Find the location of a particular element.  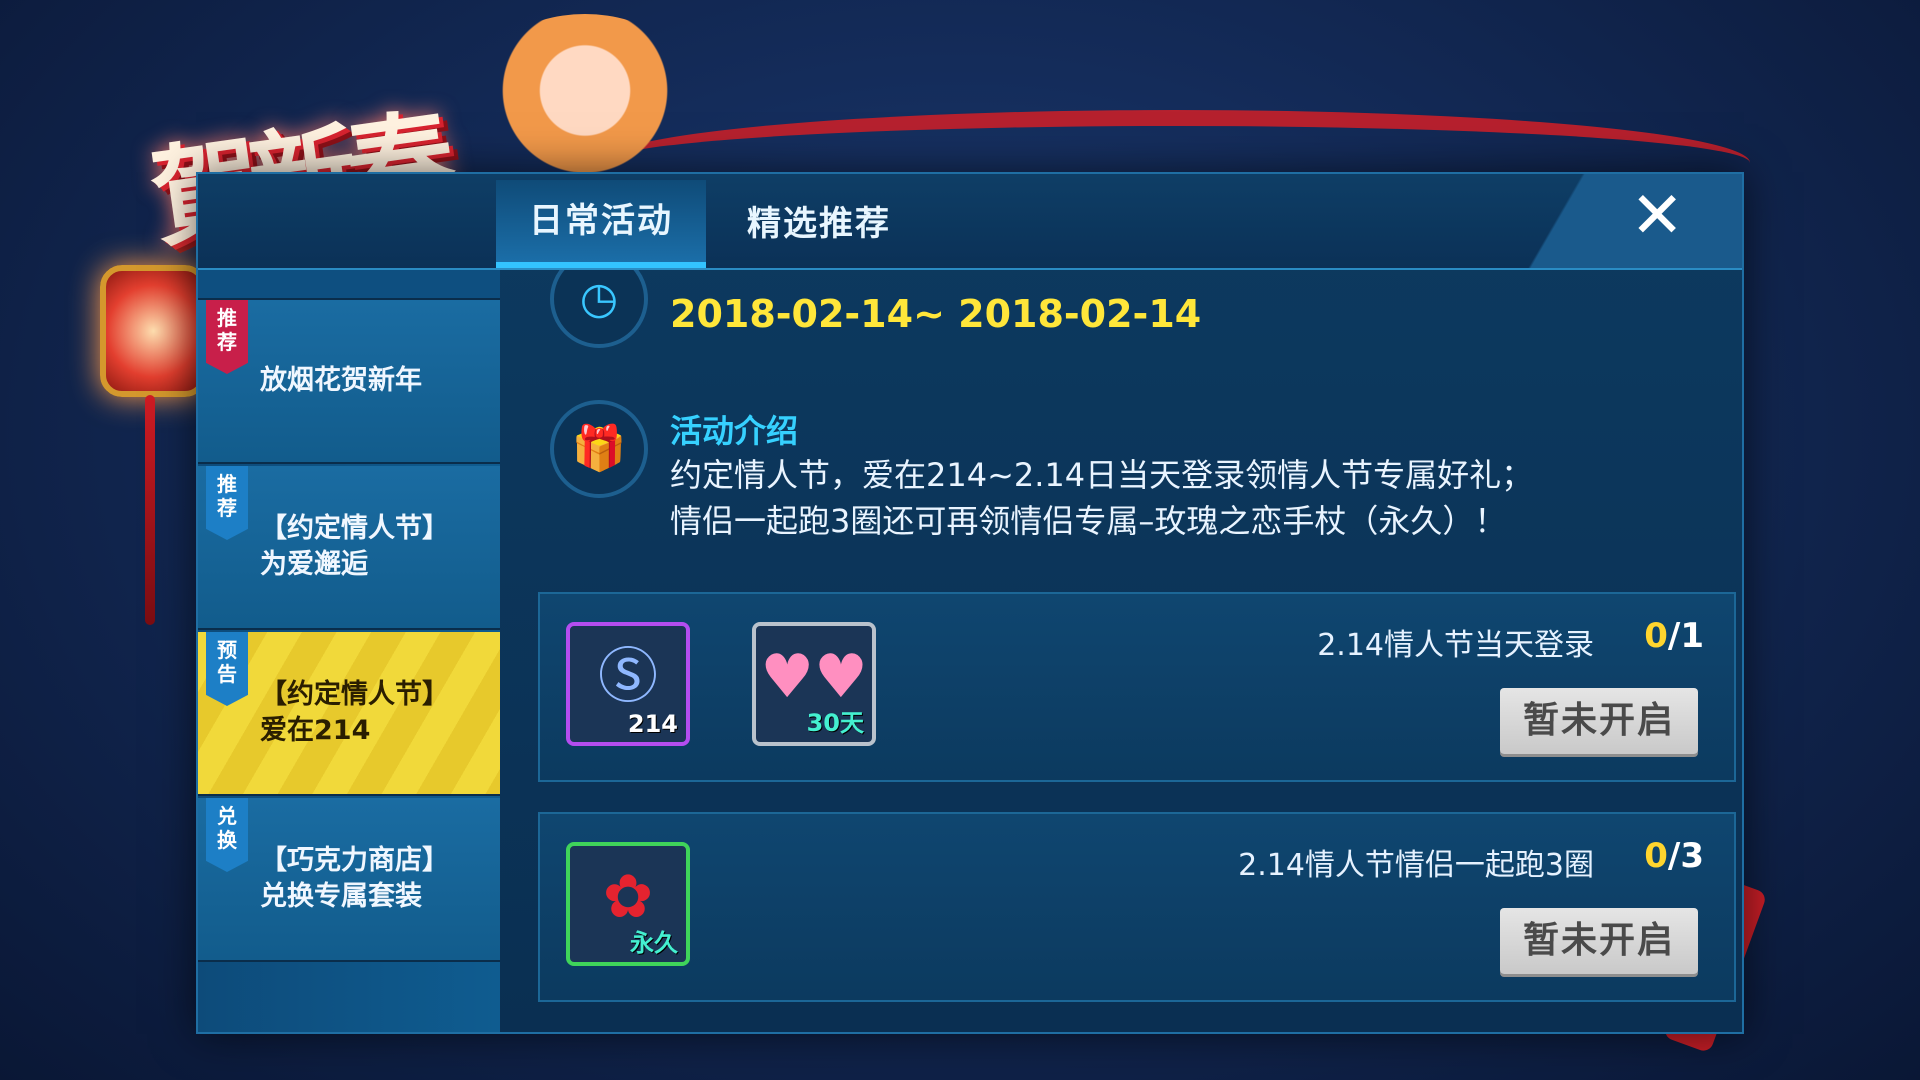

activity-intro-label: 活动介绍 is located at coordinates (734, 431).